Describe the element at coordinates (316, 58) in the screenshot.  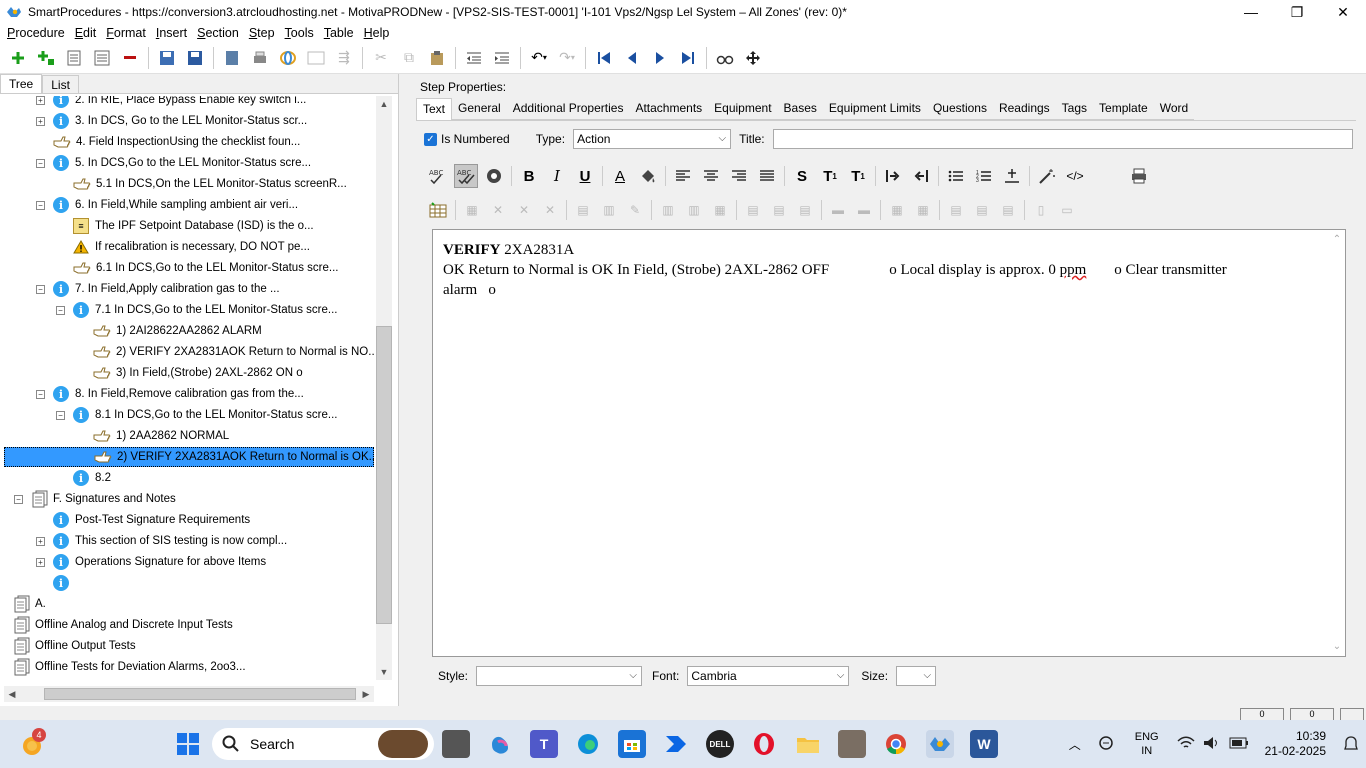
I see `frame-icon` at that location.